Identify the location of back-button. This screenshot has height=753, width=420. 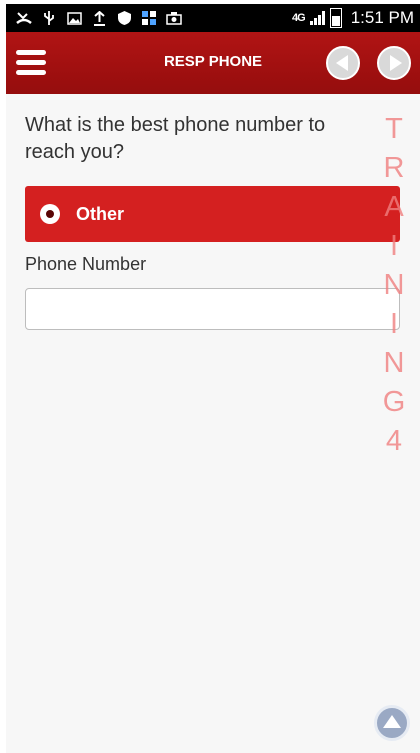
(343, 63).